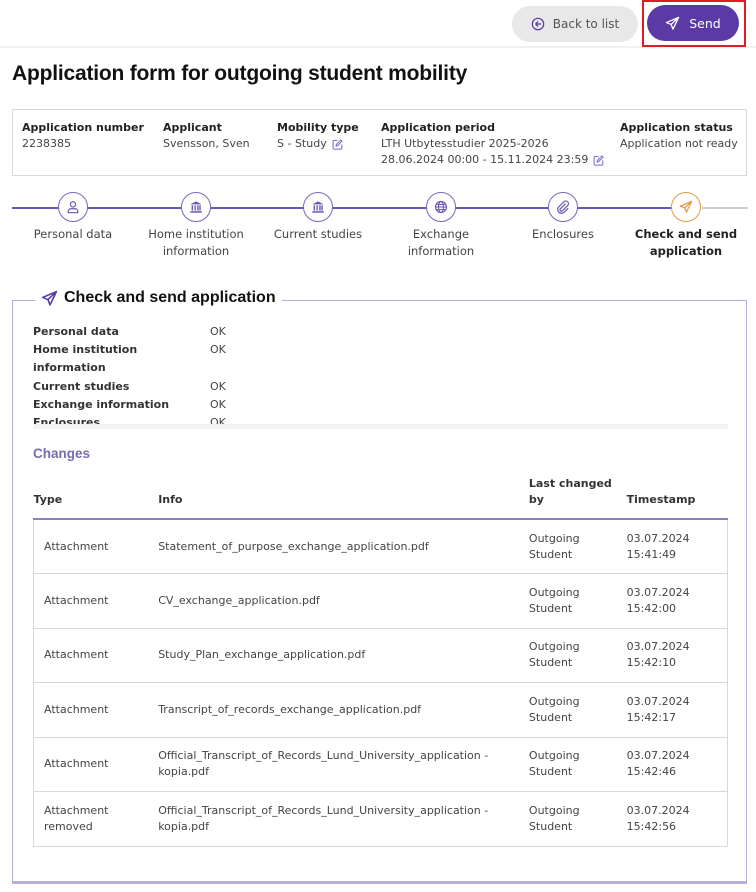 The image size is (756, 892). What do you see at coordinates (76, 331) in the screenshot?
I see `check-name: Personal data` at bounding box center [76, 331].